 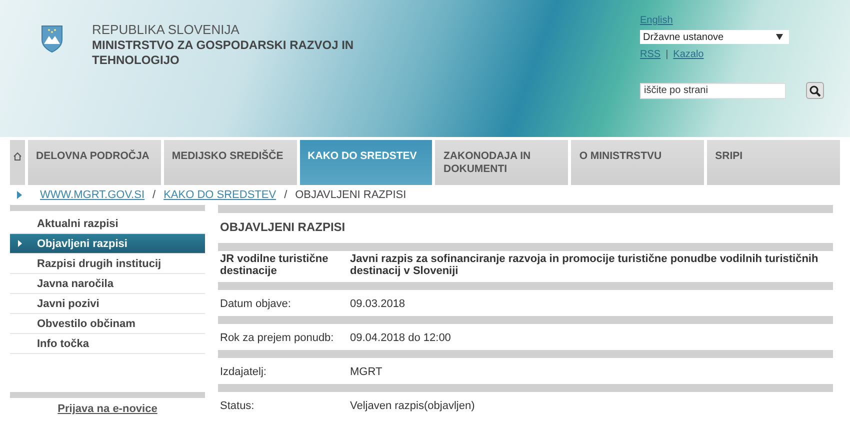 What do you see at coordinates (713, 90) in the screenshot?
I see `search-field: iščite po strani` at bounding box center [713, 90].